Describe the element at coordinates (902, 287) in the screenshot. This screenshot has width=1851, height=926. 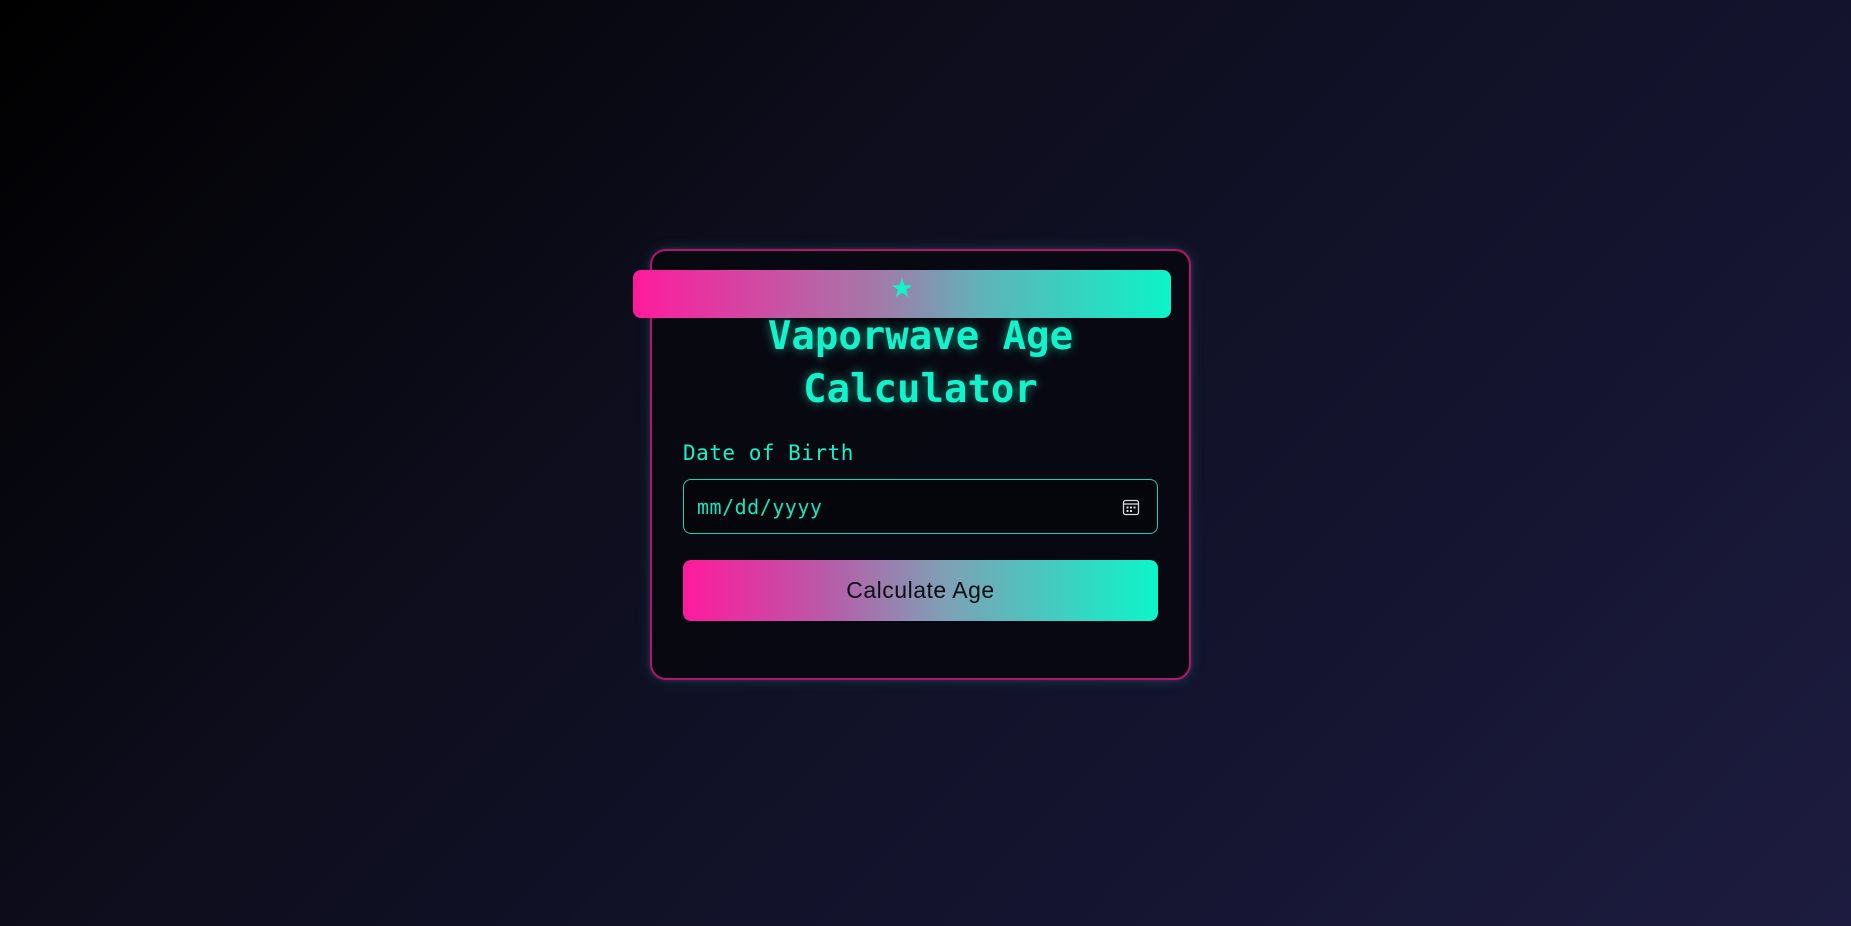
I see `star-icon` at that location.